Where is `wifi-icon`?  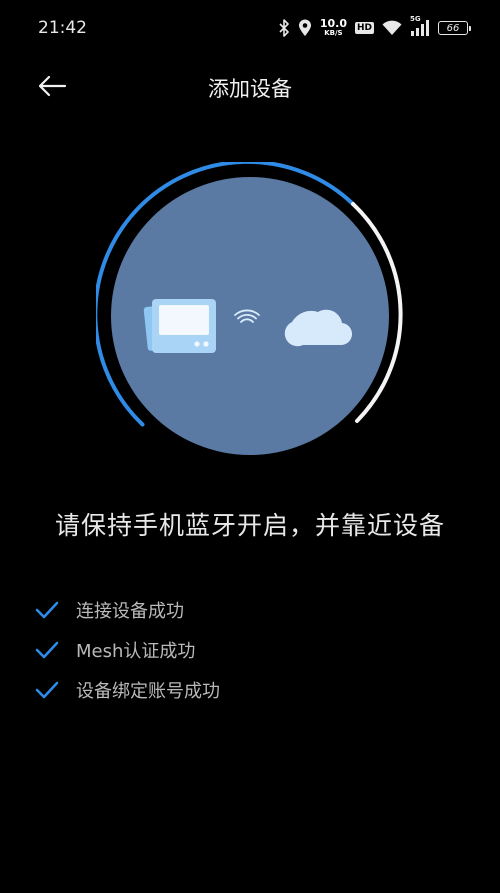 wifi-icon is located at coordinates (392, 28).